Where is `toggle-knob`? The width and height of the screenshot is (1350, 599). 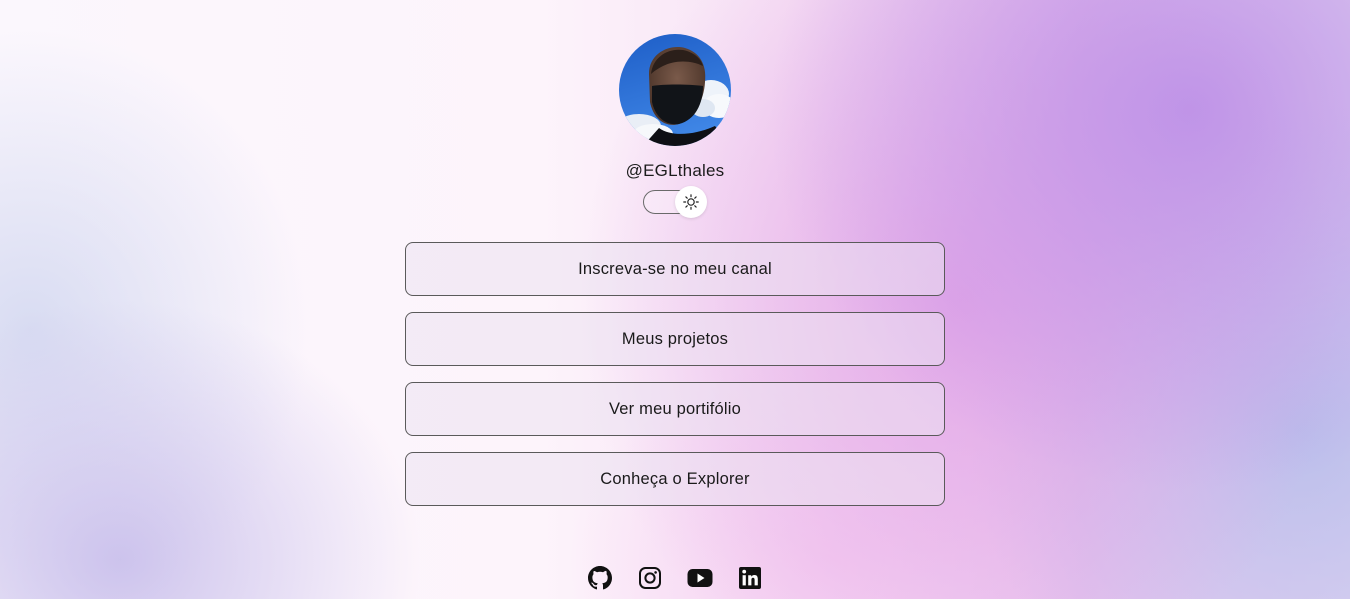
toggle-knob is located at coordinates (691, 202).